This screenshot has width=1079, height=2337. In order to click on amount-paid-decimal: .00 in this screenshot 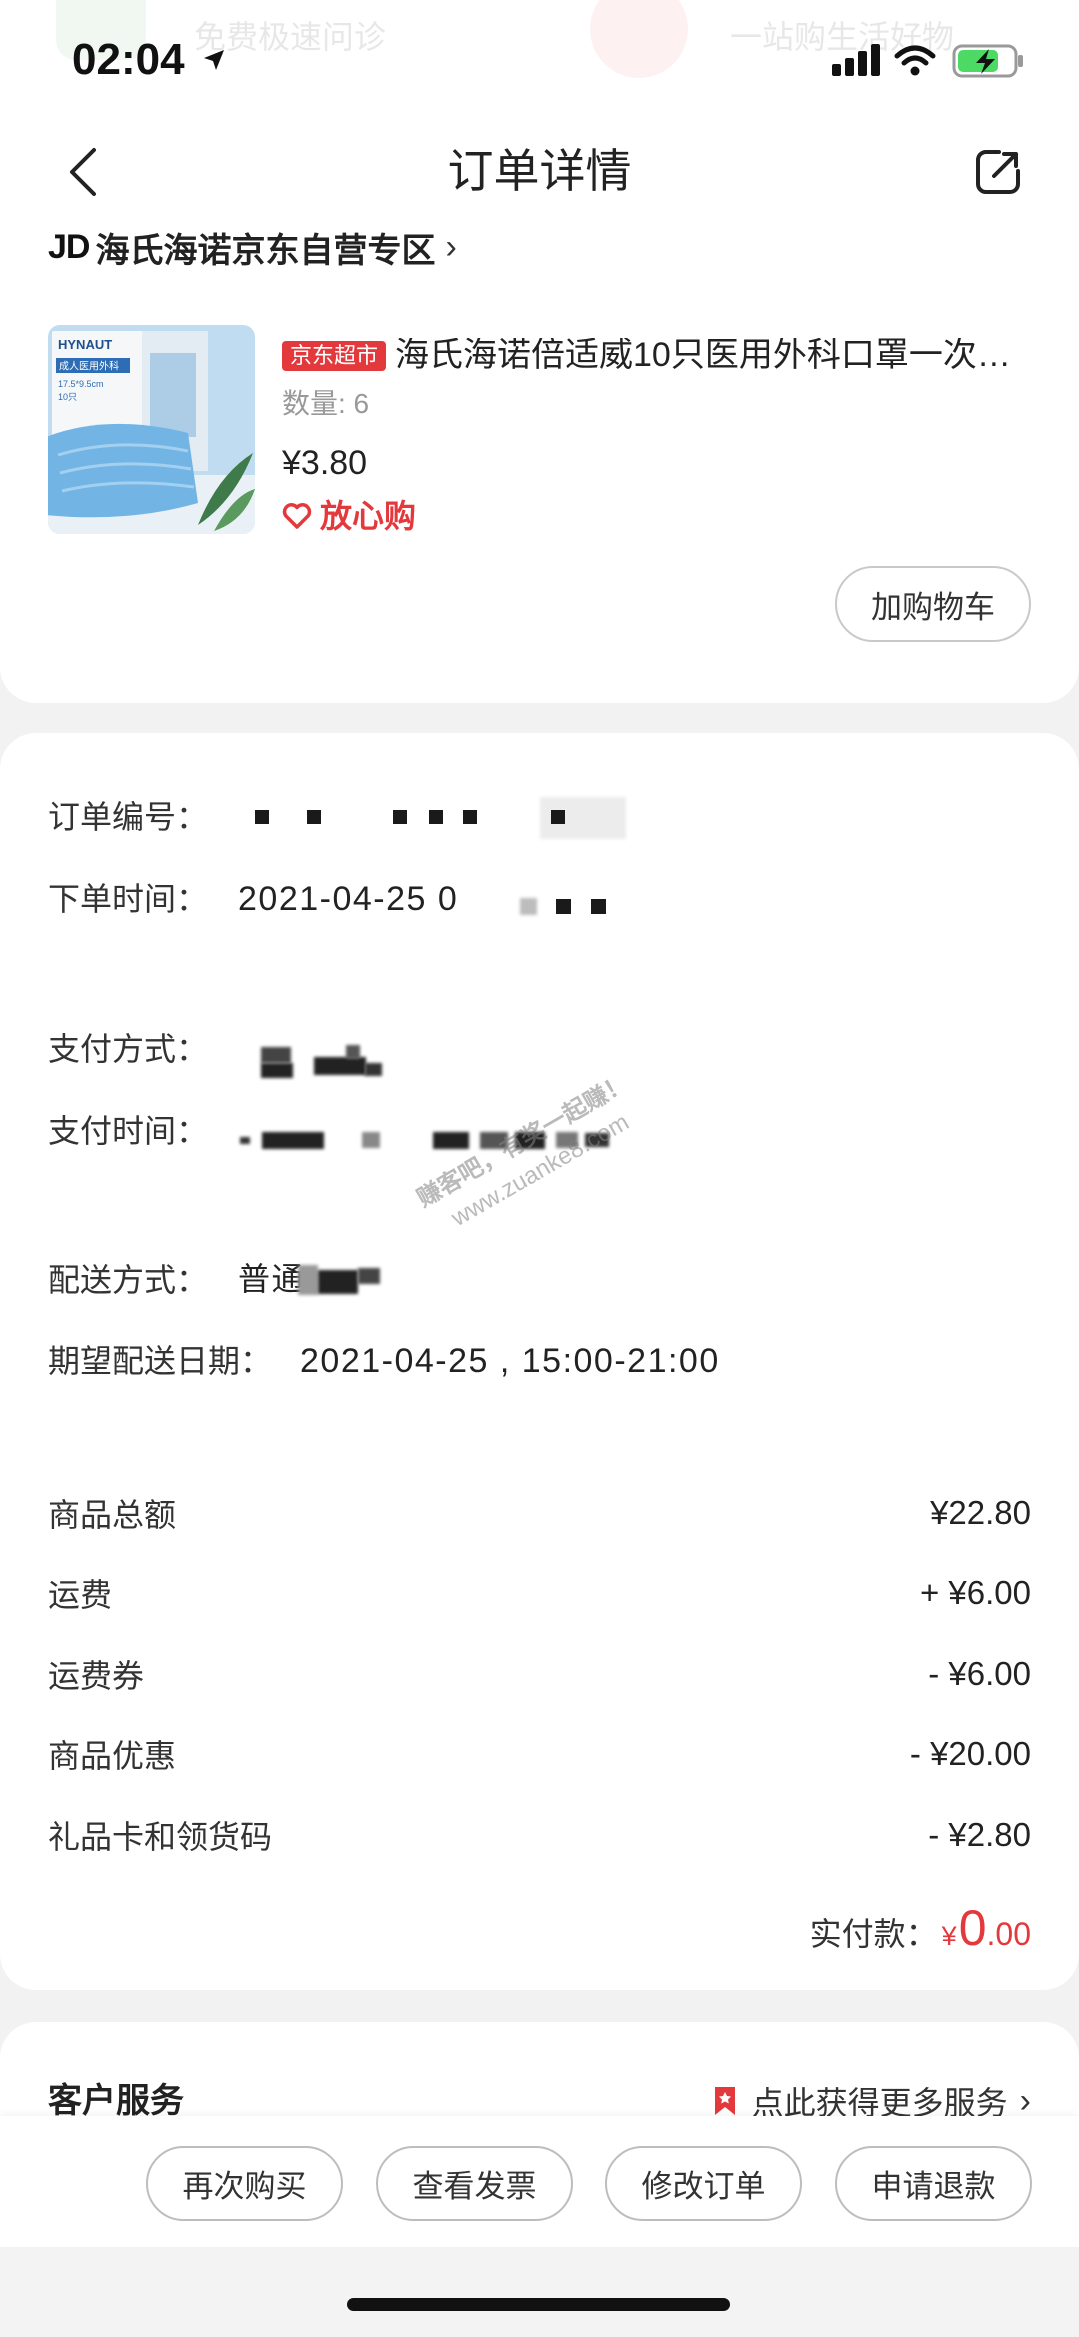, I will do `click(1008, 1934)`.